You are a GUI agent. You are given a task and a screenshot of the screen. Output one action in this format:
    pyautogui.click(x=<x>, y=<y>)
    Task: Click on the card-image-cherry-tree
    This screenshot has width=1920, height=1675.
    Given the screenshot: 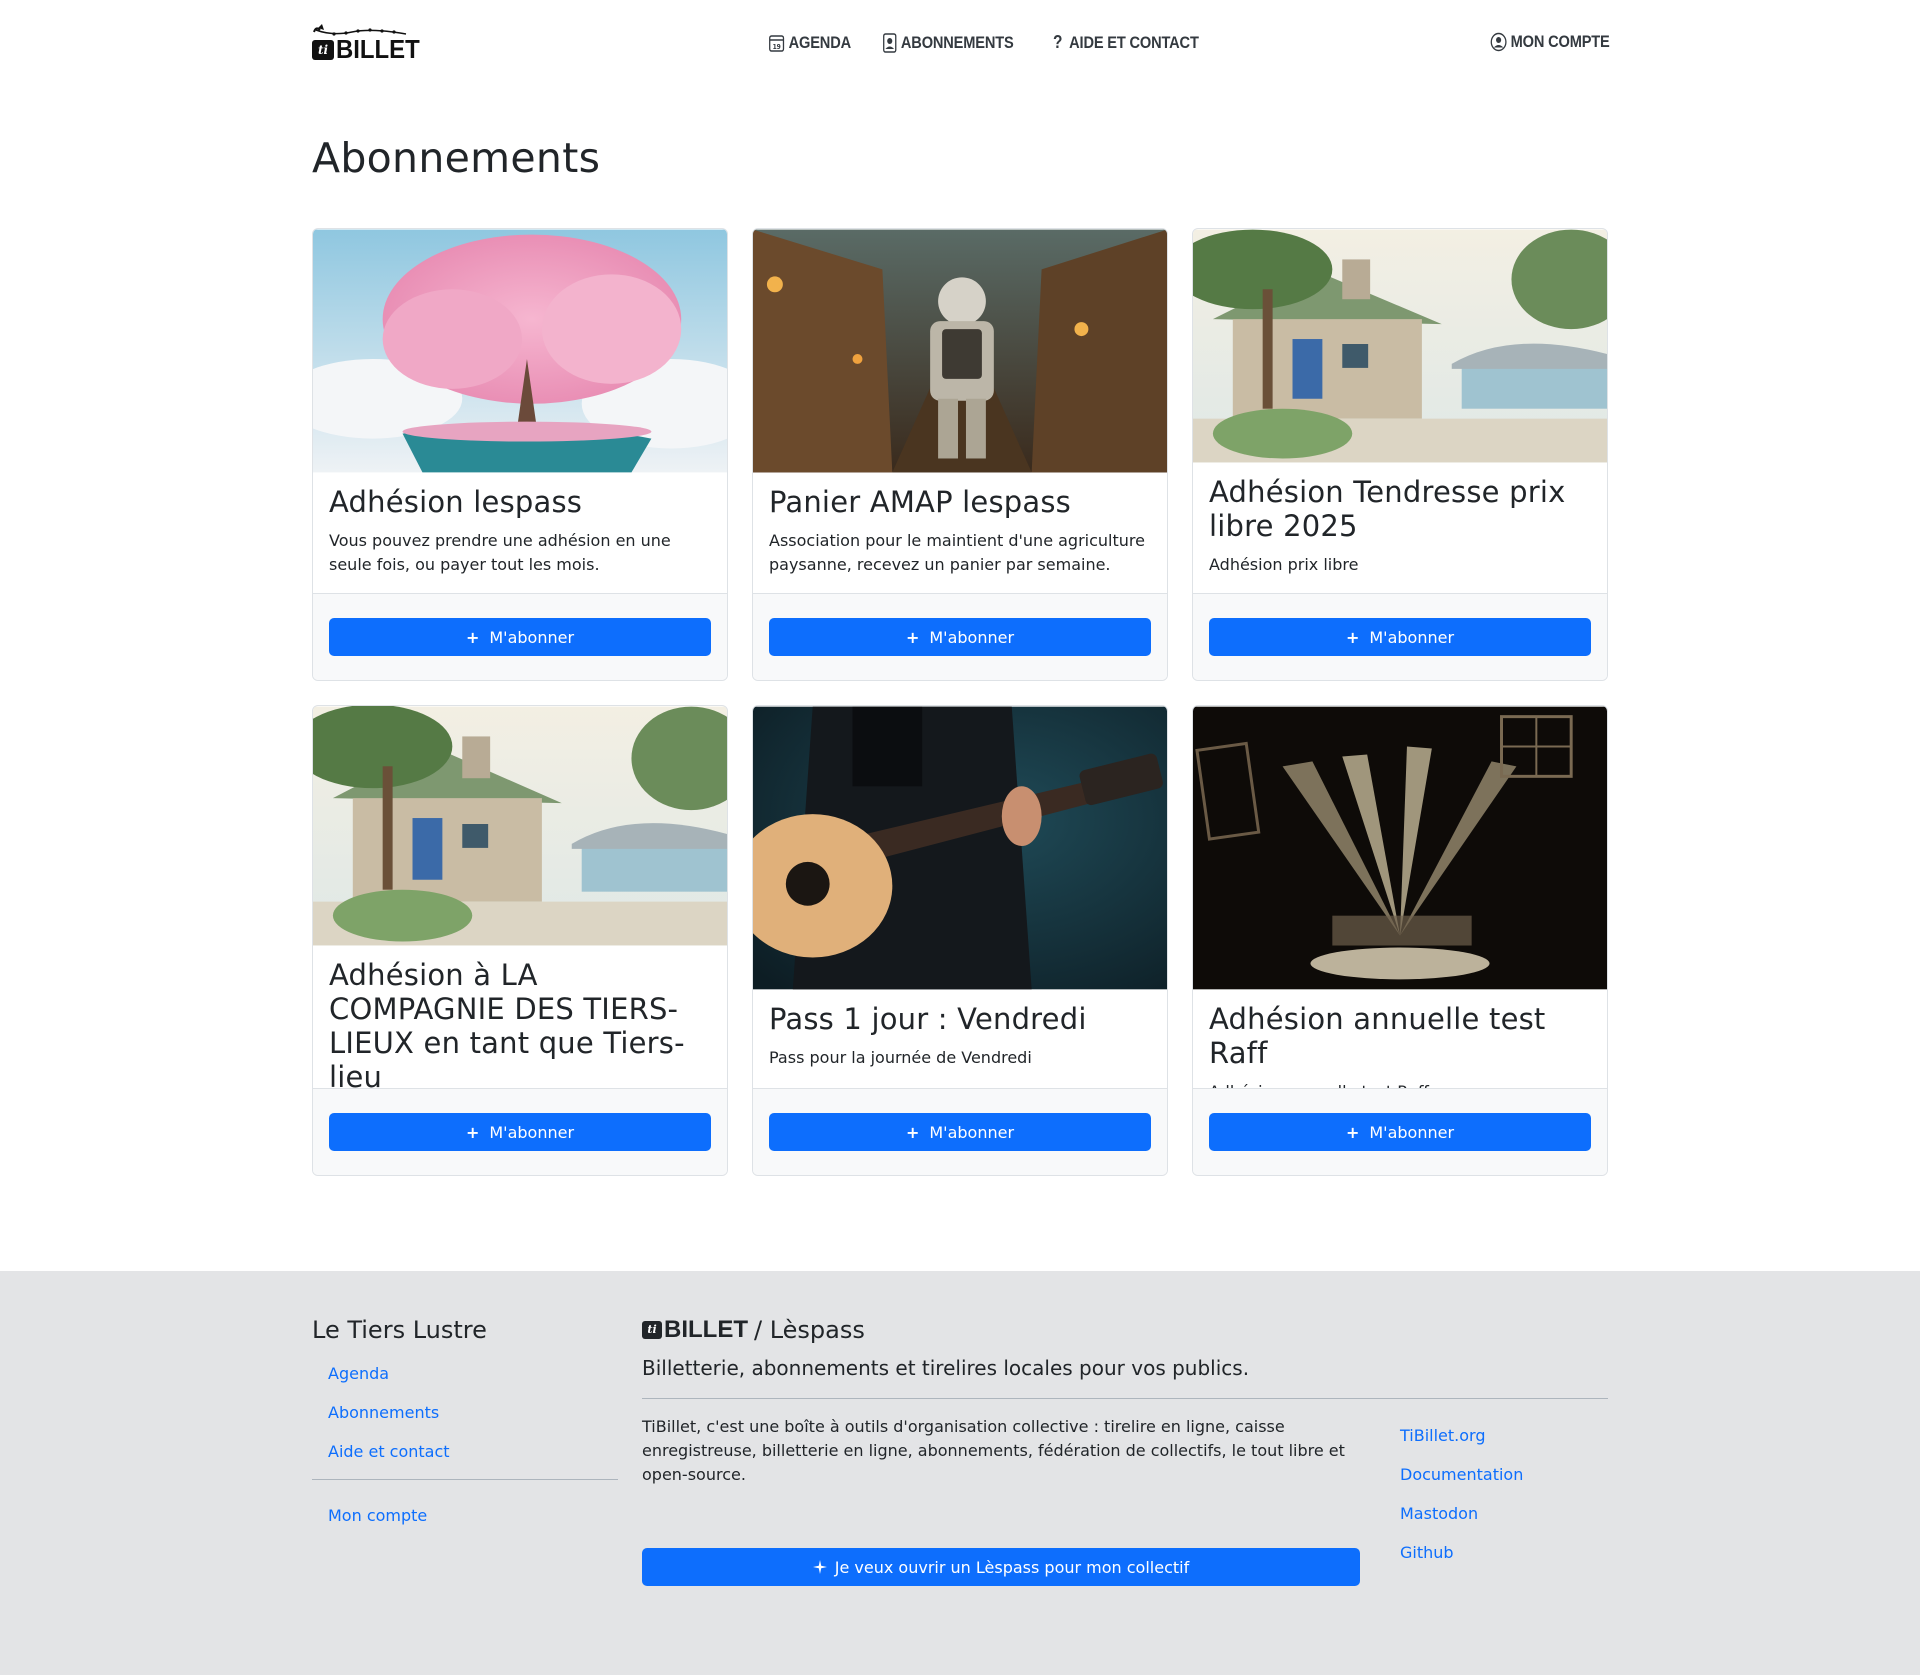 What is the action you would take?
    pyautogui.click(x=520, y=351)
    